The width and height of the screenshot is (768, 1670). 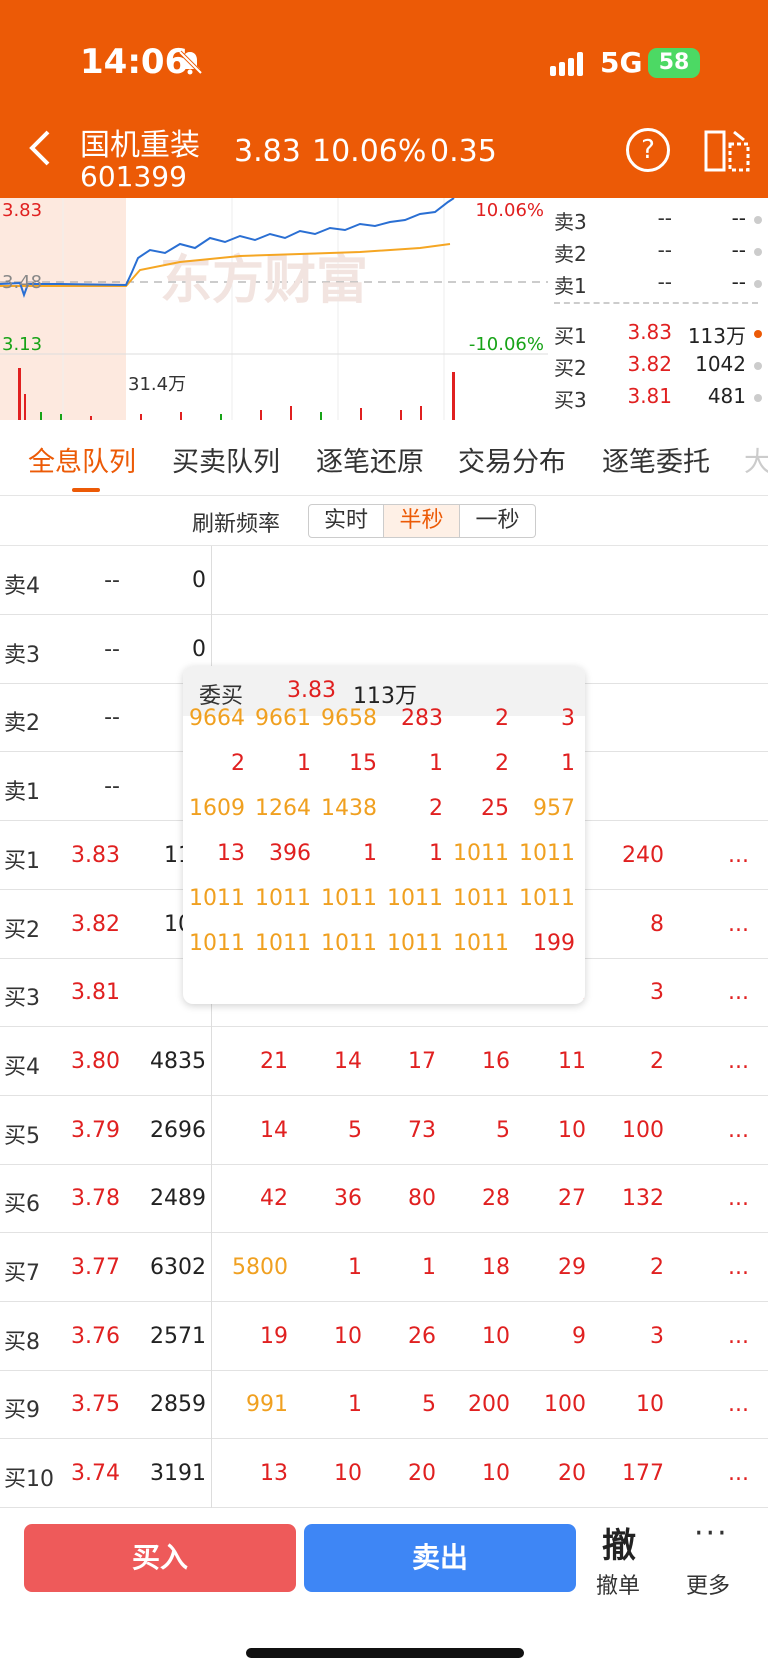 What do you see at coordinates (190, 62) in the screenshot?
I see `bell-muted-icon` at bounding box center [190, 62].